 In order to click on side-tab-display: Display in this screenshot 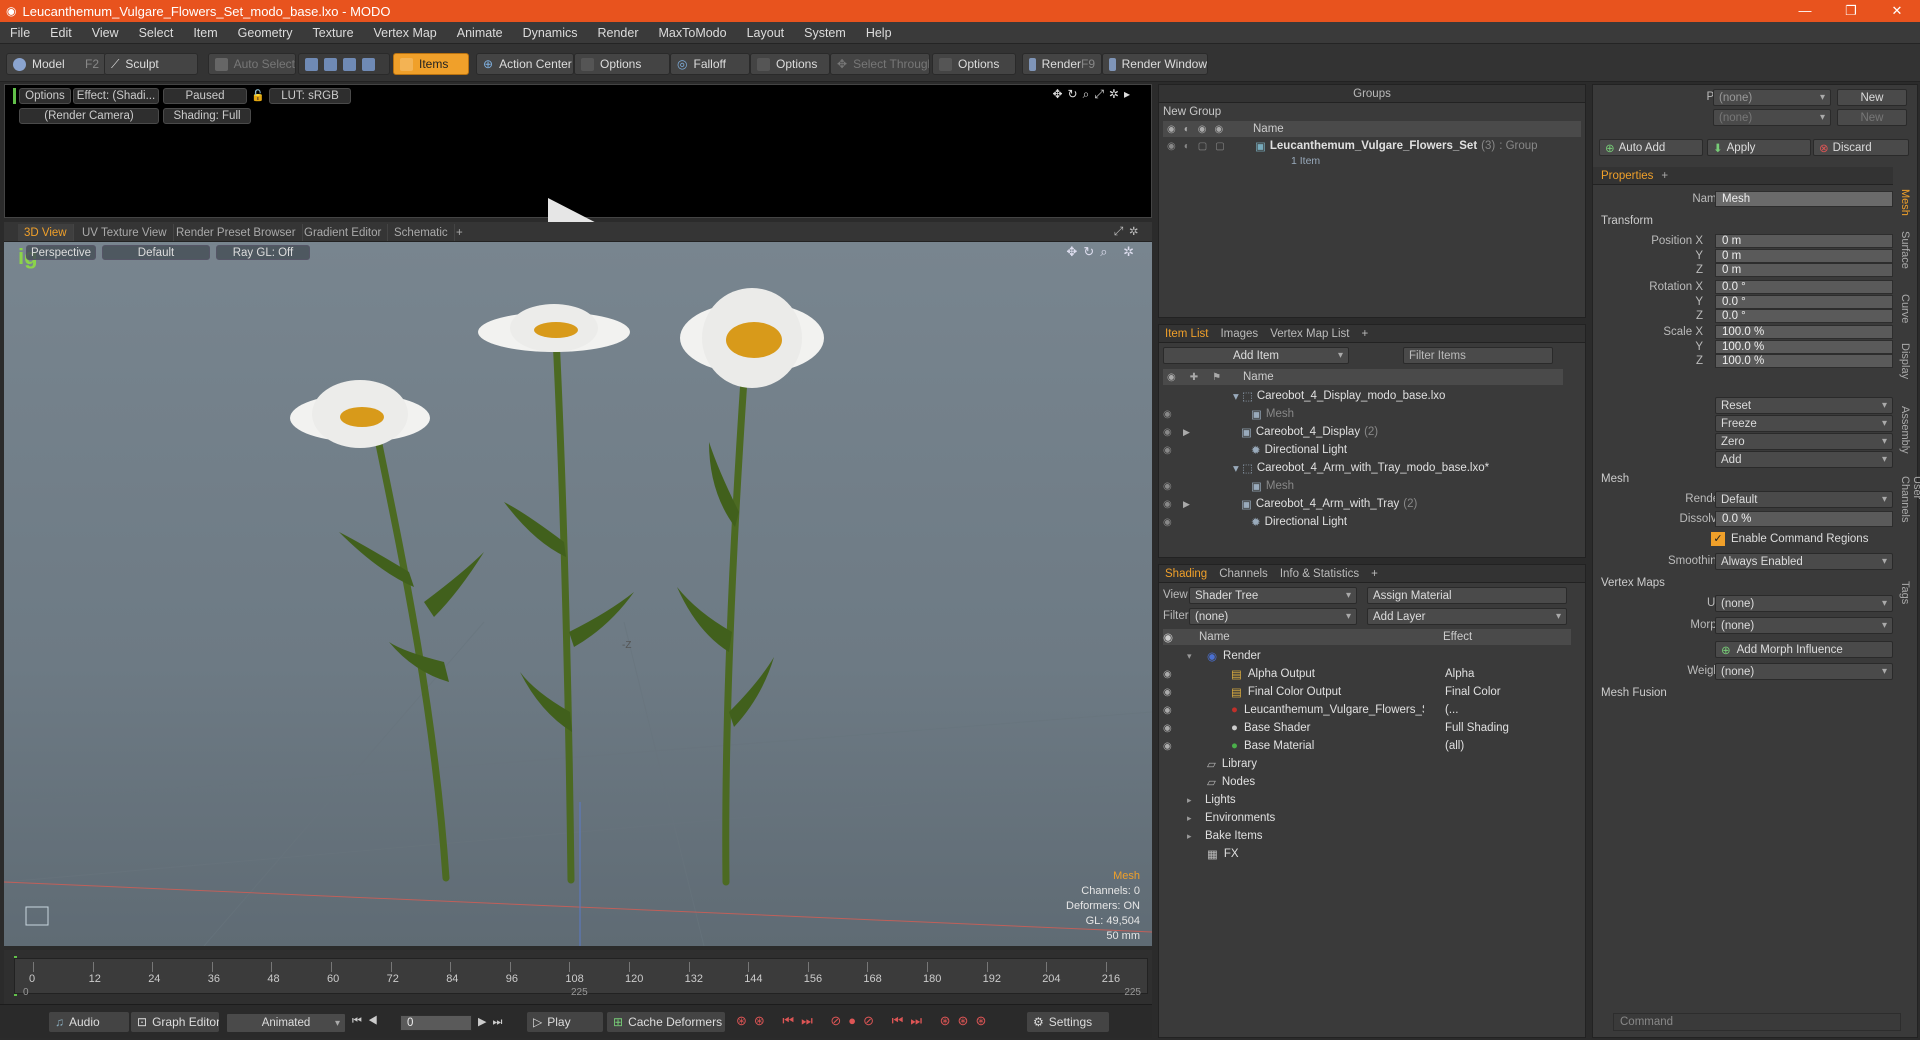, I will do `click(1905, 361)`.